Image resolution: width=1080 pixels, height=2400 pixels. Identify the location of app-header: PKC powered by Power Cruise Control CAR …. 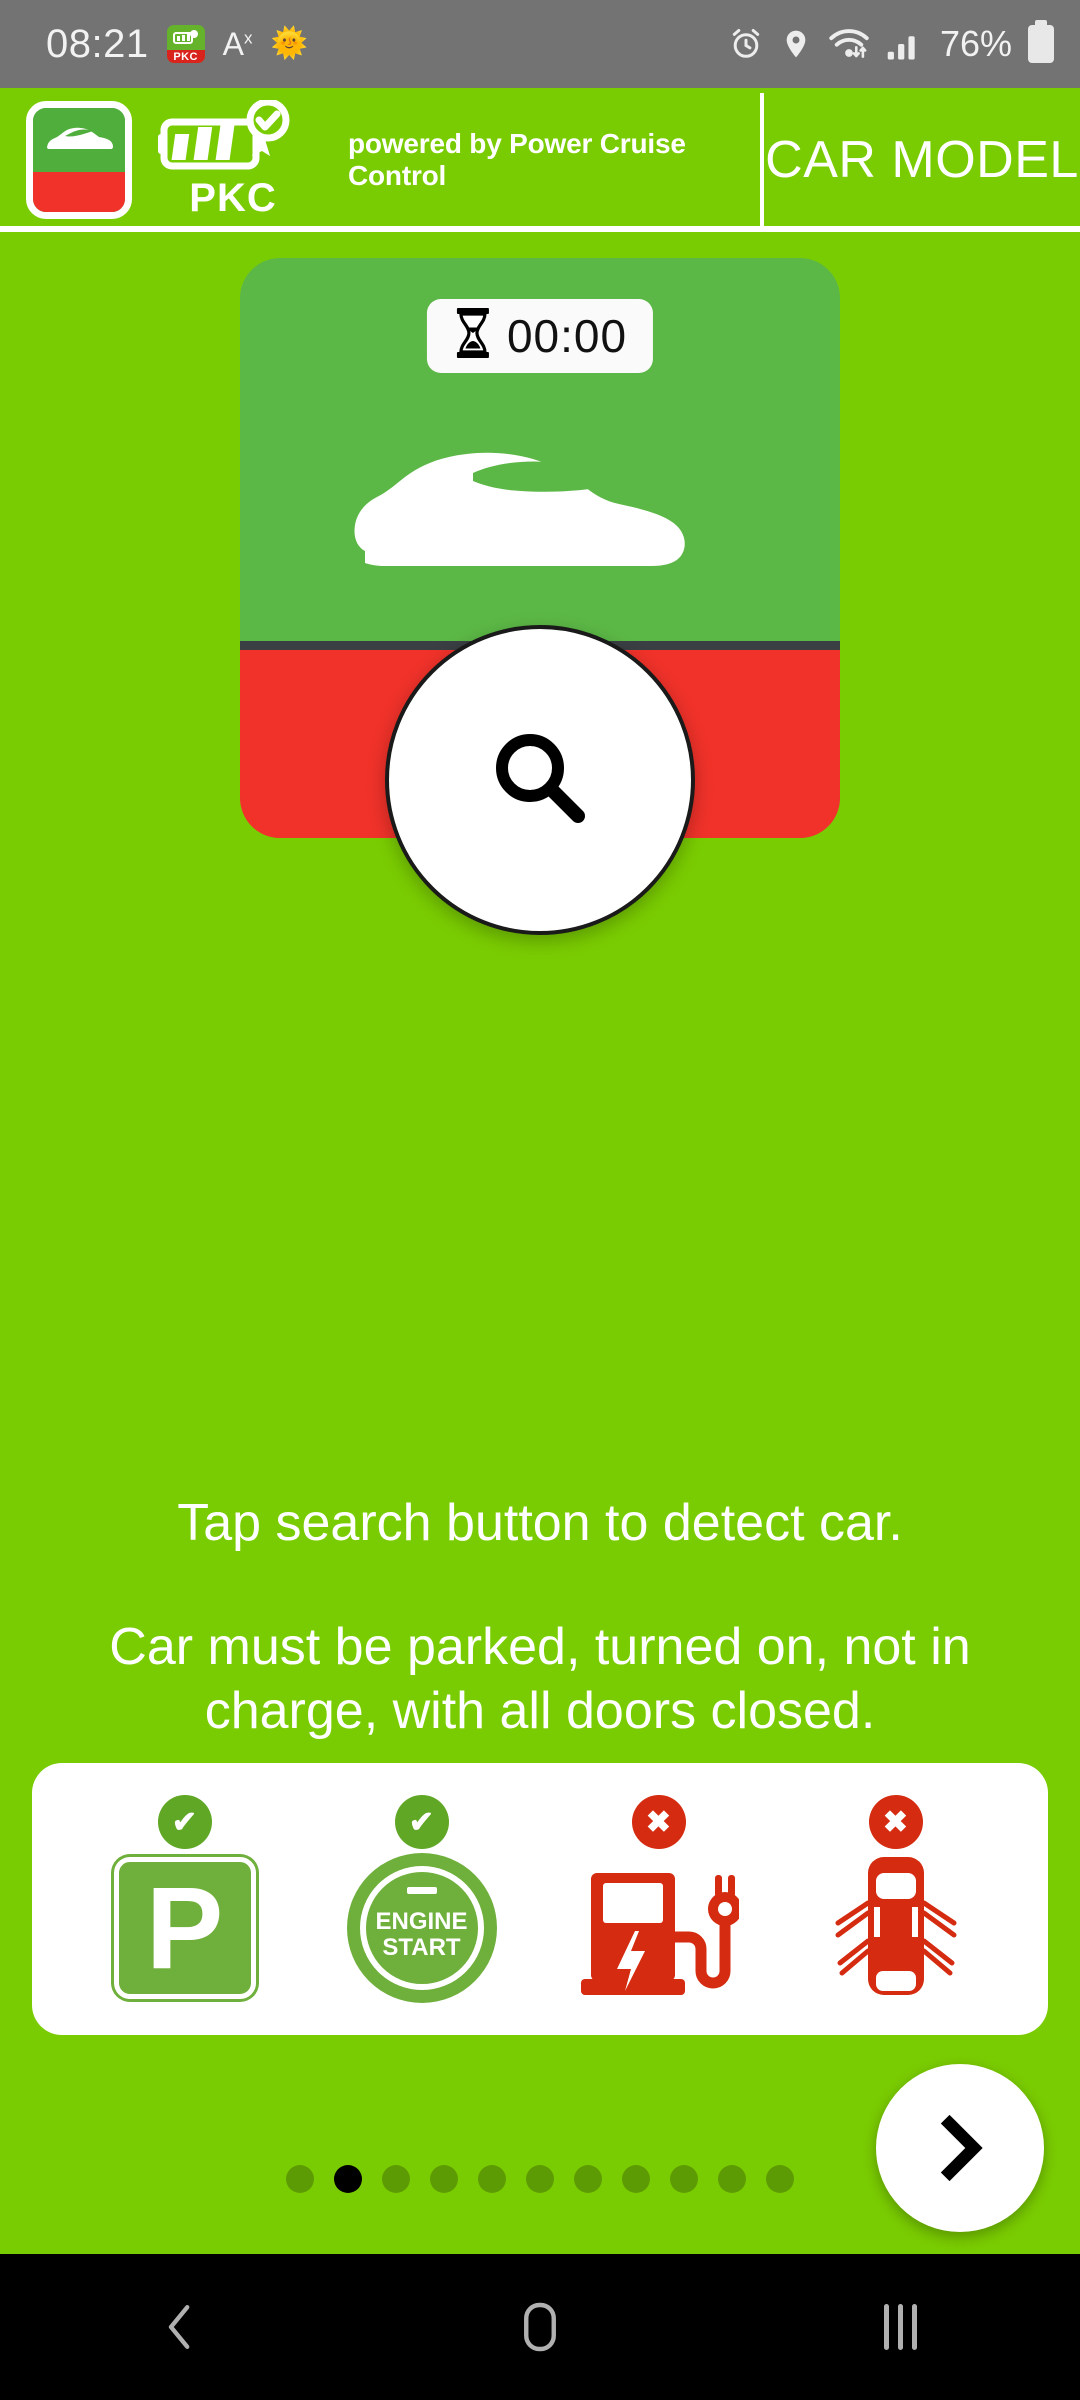
(540, 160).